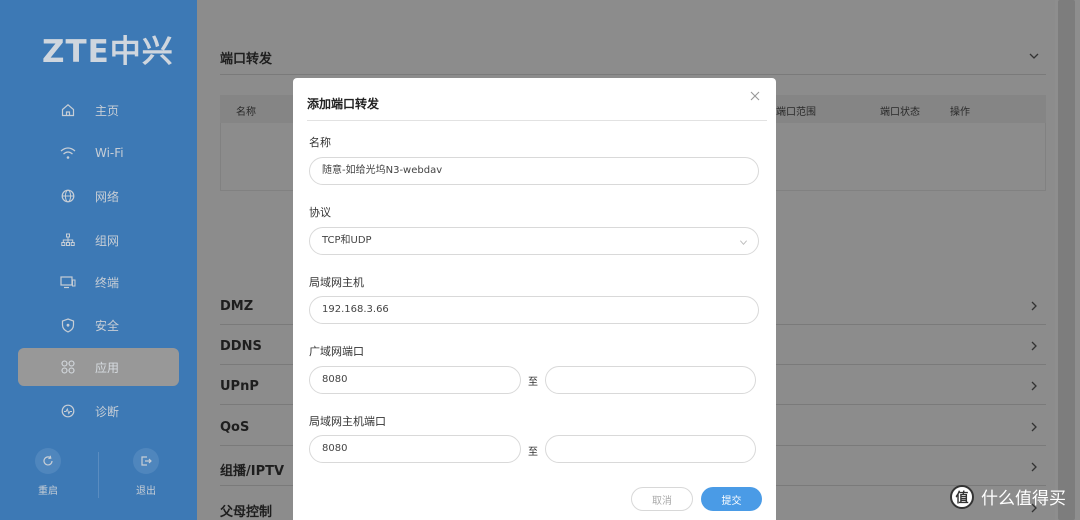 The image size is (1080, 520). What do you see at coordinates (48, 461) in the screenshot?
I see `restart-icon` at bounding box center [48, 461].